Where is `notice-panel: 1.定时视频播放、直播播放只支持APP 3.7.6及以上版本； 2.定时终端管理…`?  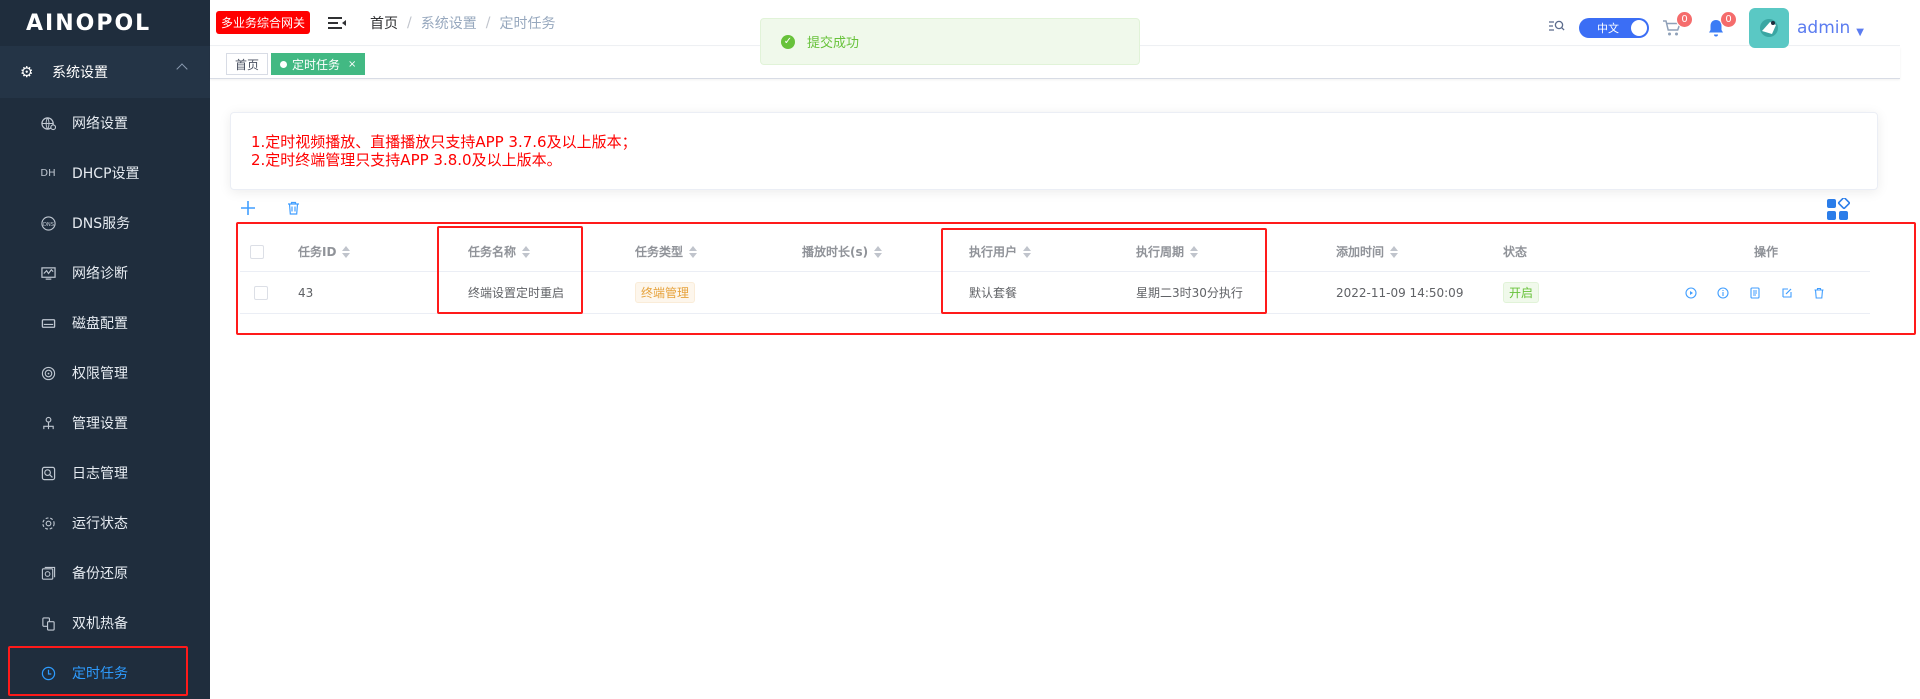
notice-panel: 1.定时视频播放、直播播放只支持APP 3.7.6及以上版本； 2.定时终端管理… is located at coordinates (1054, 151).